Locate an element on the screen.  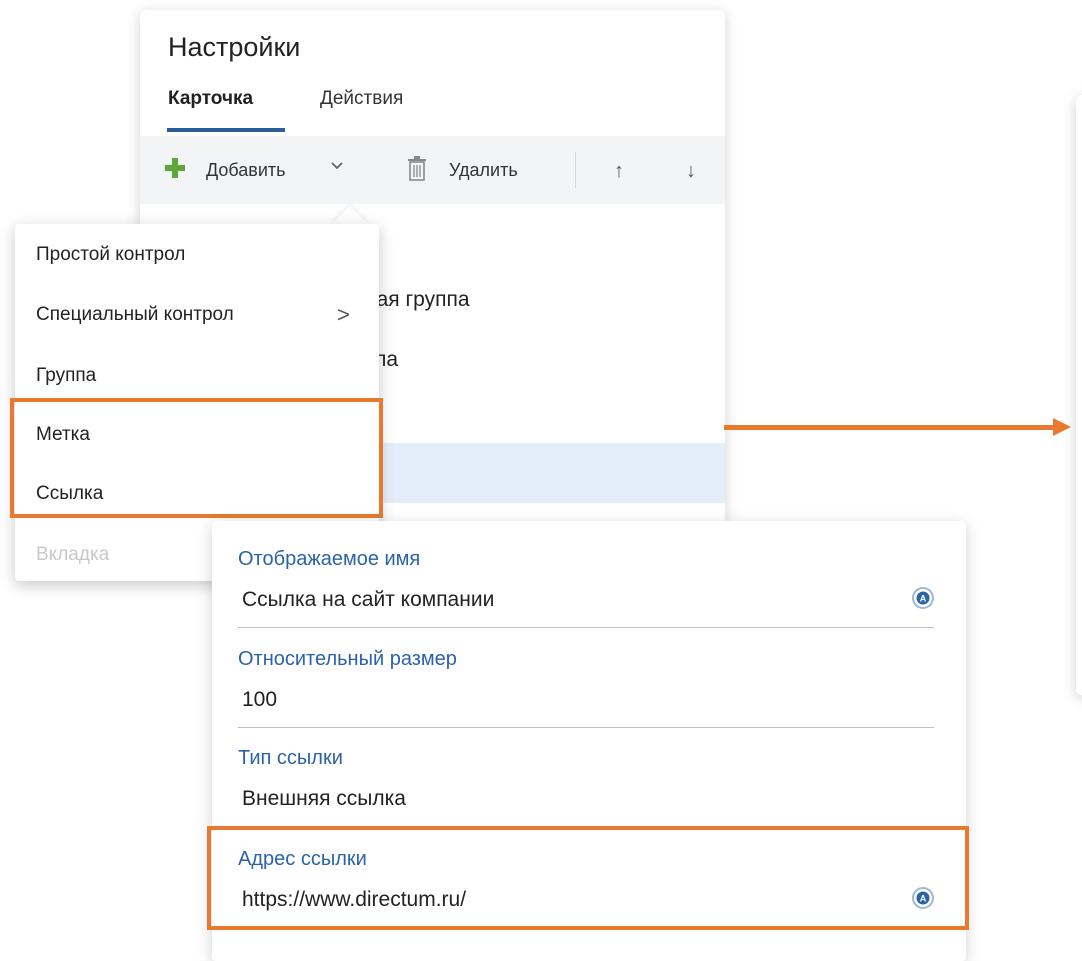
menu-item-label: Простой контрол is located at coordinates (111, 254).